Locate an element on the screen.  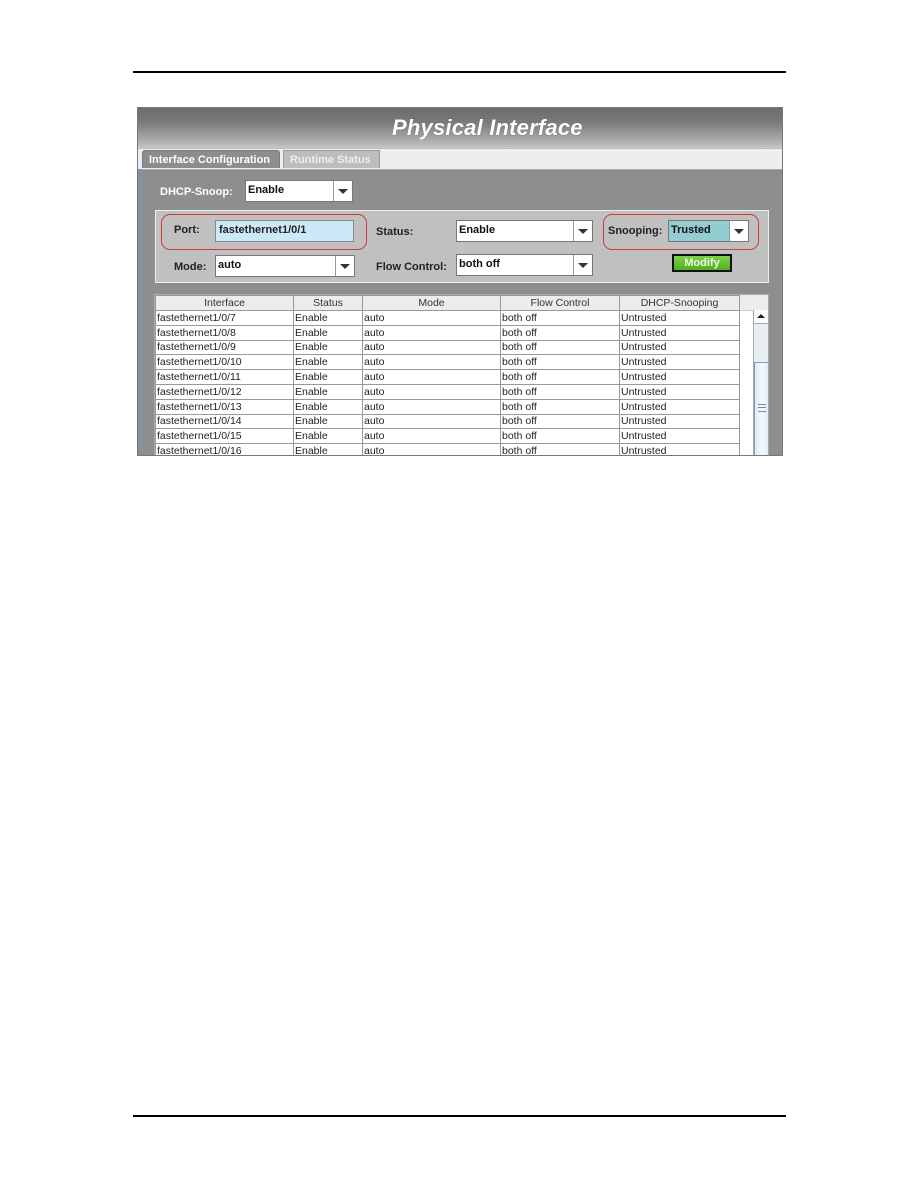
mode-select: auto is located at coordinates (285, 266).